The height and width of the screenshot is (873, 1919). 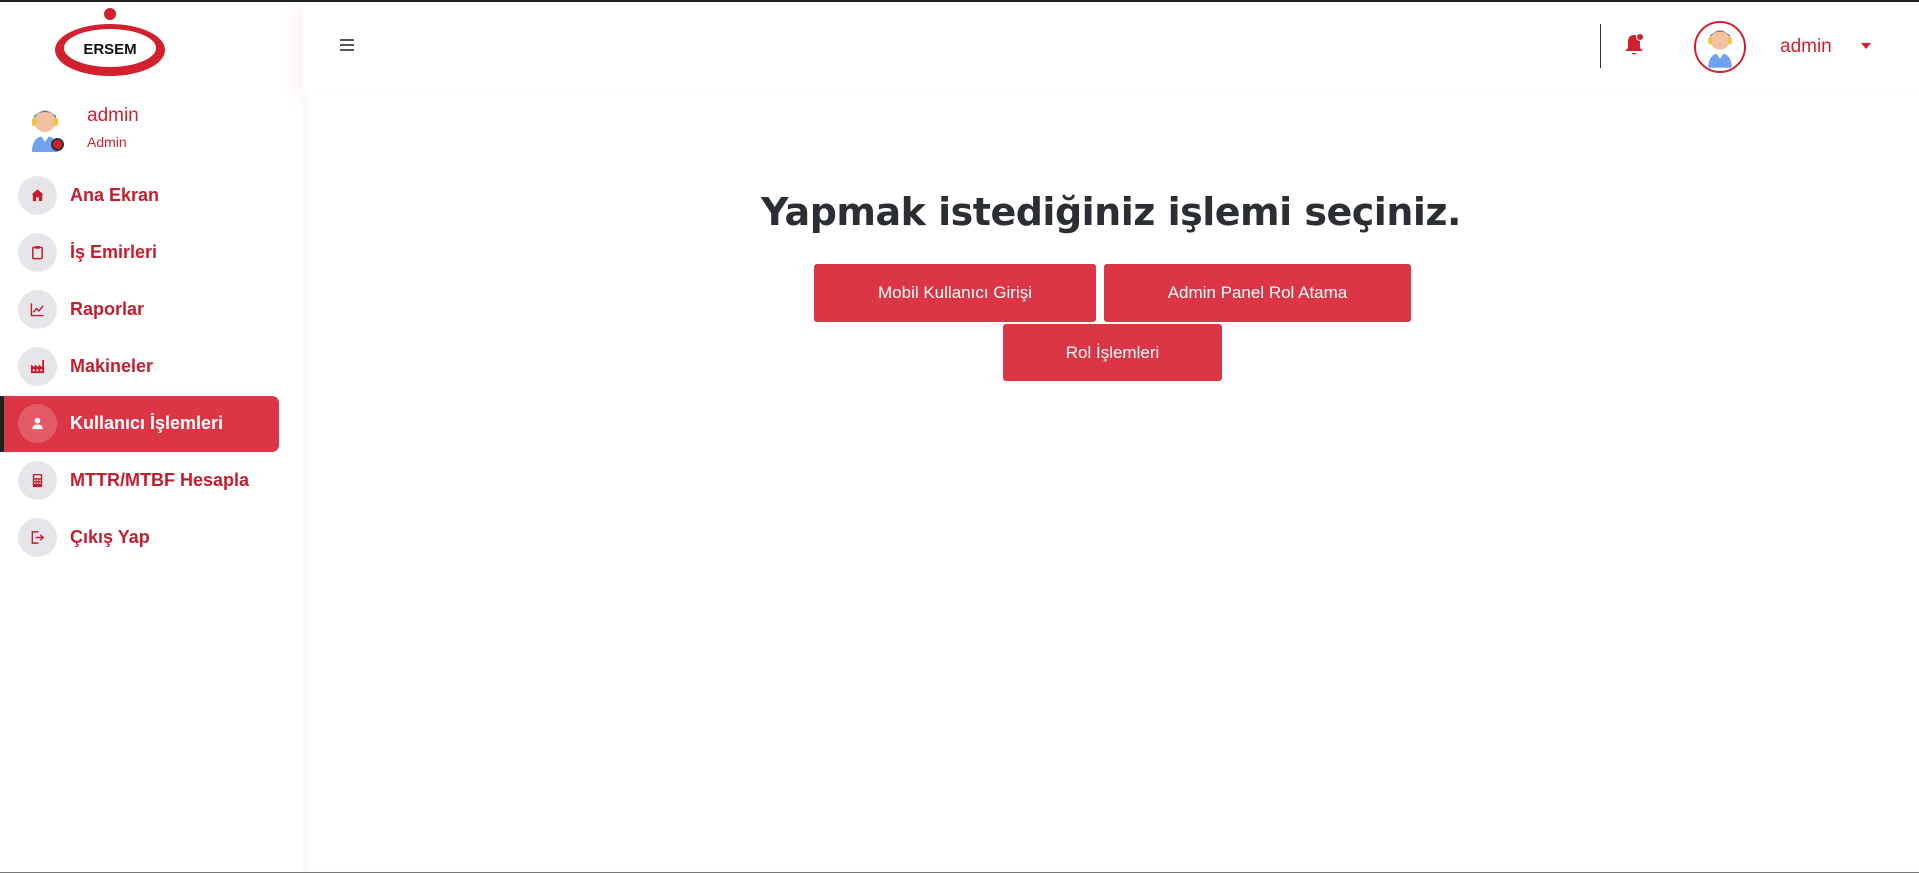 I want to click on header-divider, so click(x=1600, y=46).